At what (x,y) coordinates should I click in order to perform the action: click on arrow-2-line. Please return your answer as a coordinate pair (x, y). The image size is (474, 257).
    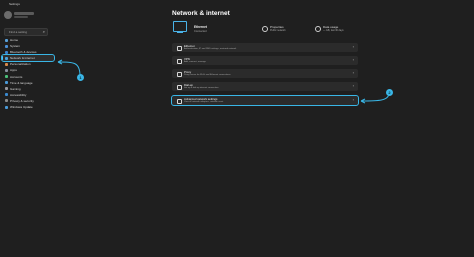
    Looking at the image, I should click on (375, 97).